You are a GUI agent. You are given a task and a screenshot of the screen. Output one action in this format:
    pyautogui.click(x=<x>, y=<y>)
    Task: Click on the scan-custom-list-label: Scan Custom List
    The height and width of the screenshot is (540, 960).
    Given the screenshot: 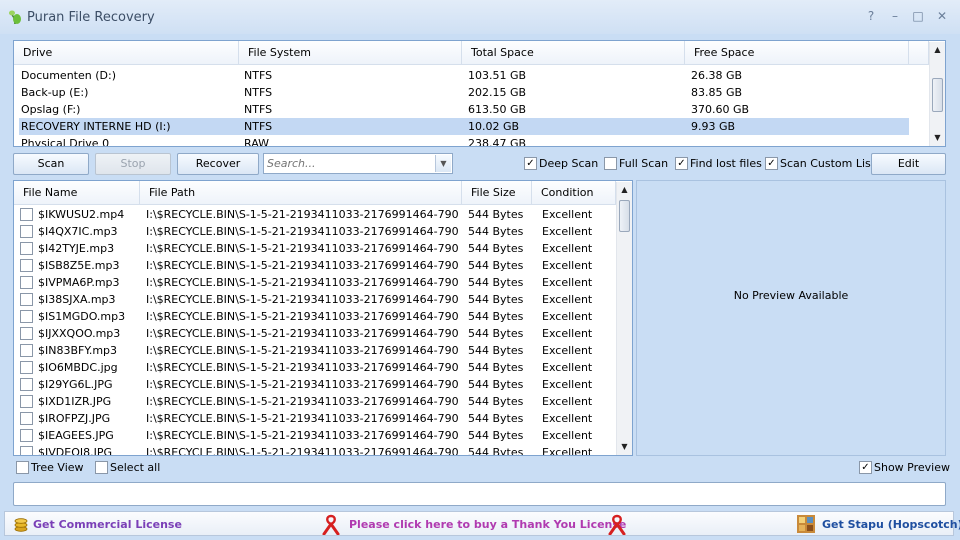 What is the action you would take?
    pyautogui.click(x=827, y=163)
    